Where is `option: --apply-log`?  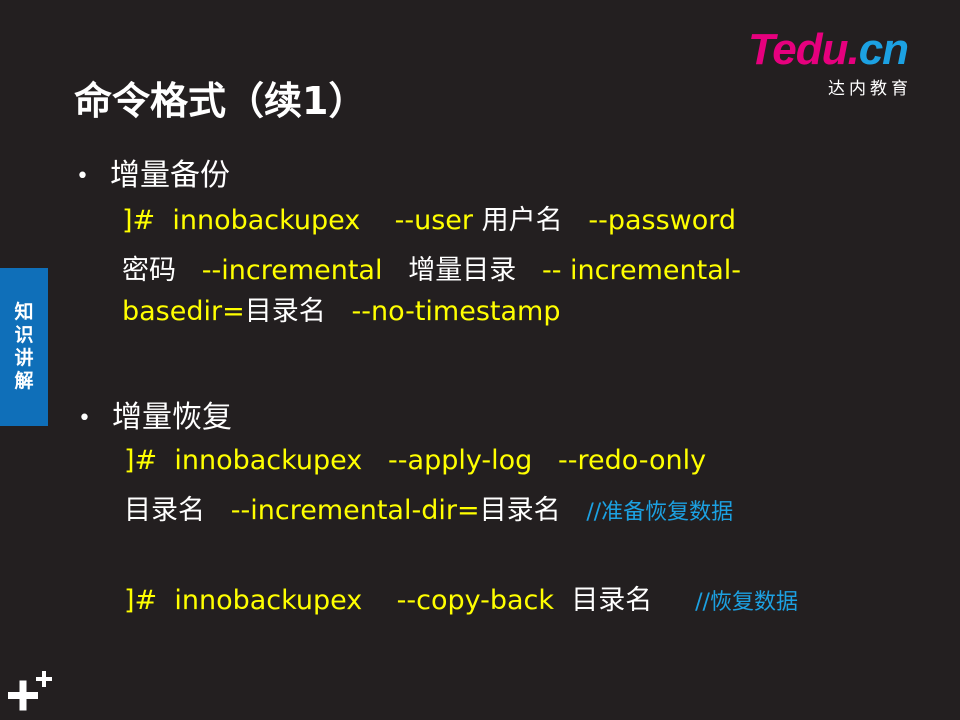
option: --apply-log is located at coordinates (460, 460).